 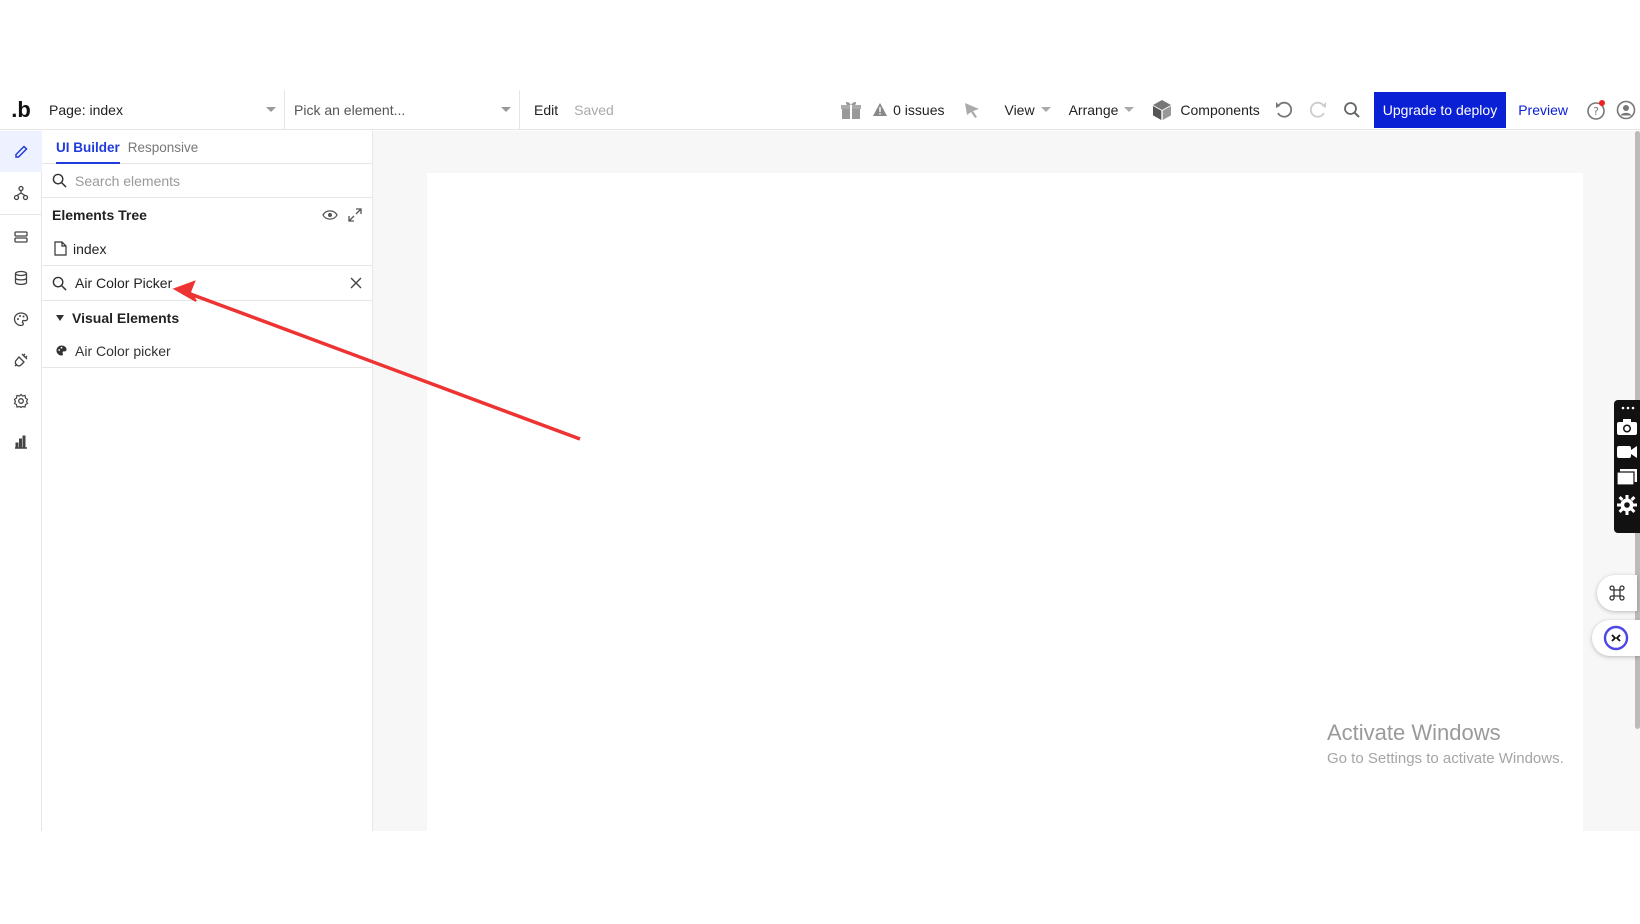 I want to click on video-camera-icon, so click(x=1627, y=452).